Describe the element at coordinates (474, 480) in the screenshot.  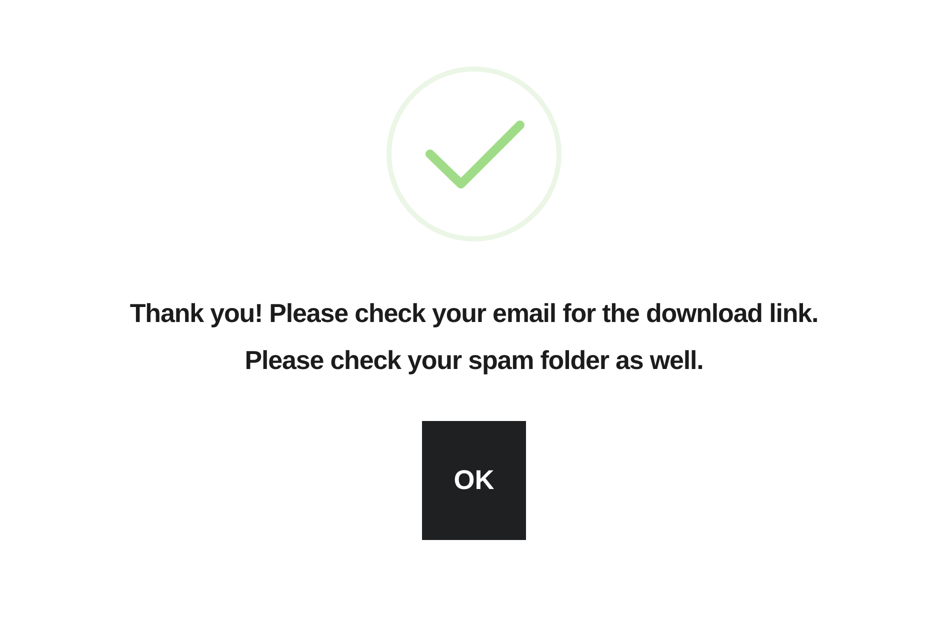
I see `ok-button: OK` at that location.